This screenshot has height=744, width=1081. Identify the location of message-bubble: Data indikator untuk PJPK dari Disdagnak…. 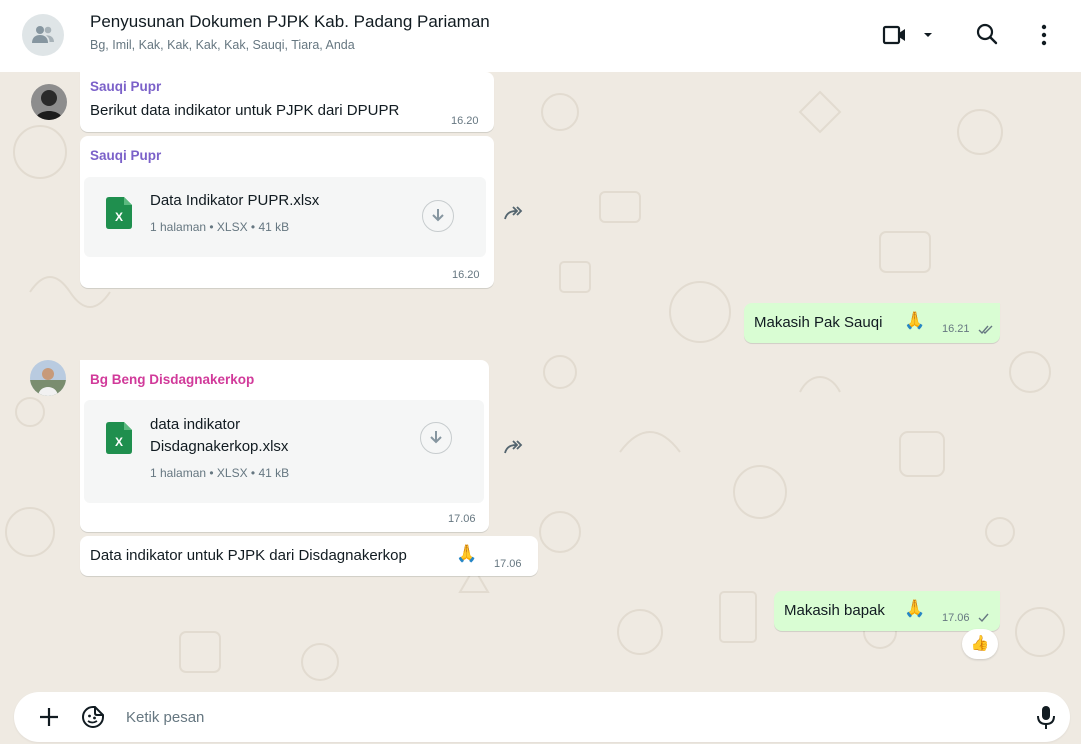
(309, 556).